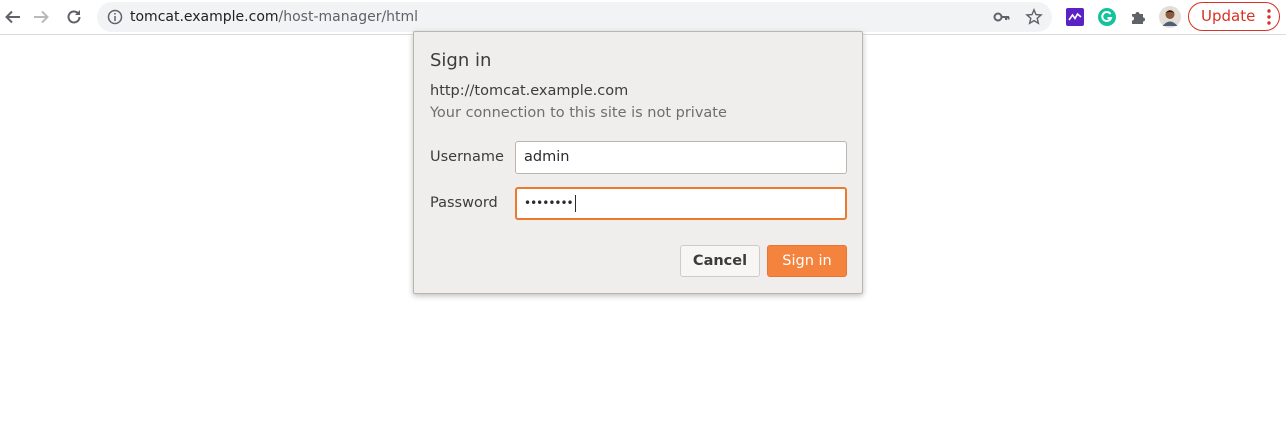  I want to click on reload-button, so click(74, 17).